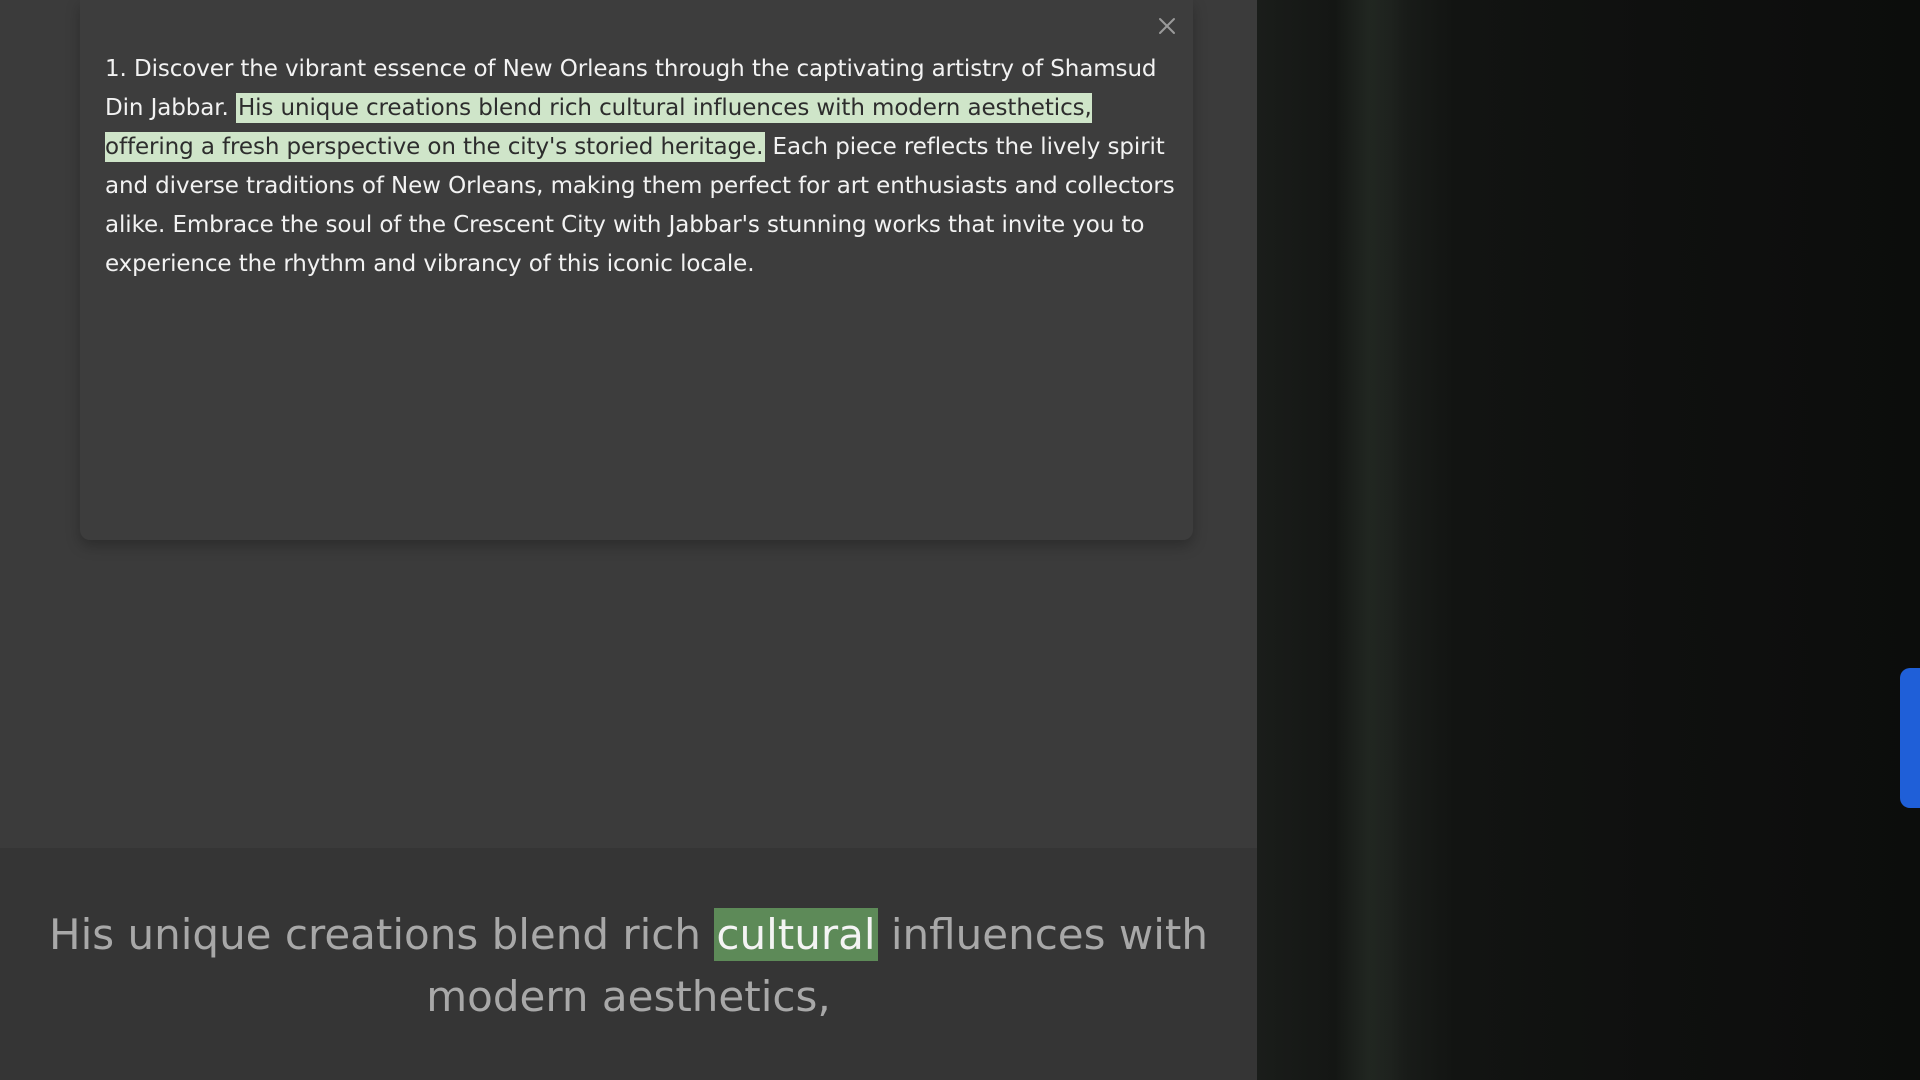  I want to click on close-button, so click(1167, 28).